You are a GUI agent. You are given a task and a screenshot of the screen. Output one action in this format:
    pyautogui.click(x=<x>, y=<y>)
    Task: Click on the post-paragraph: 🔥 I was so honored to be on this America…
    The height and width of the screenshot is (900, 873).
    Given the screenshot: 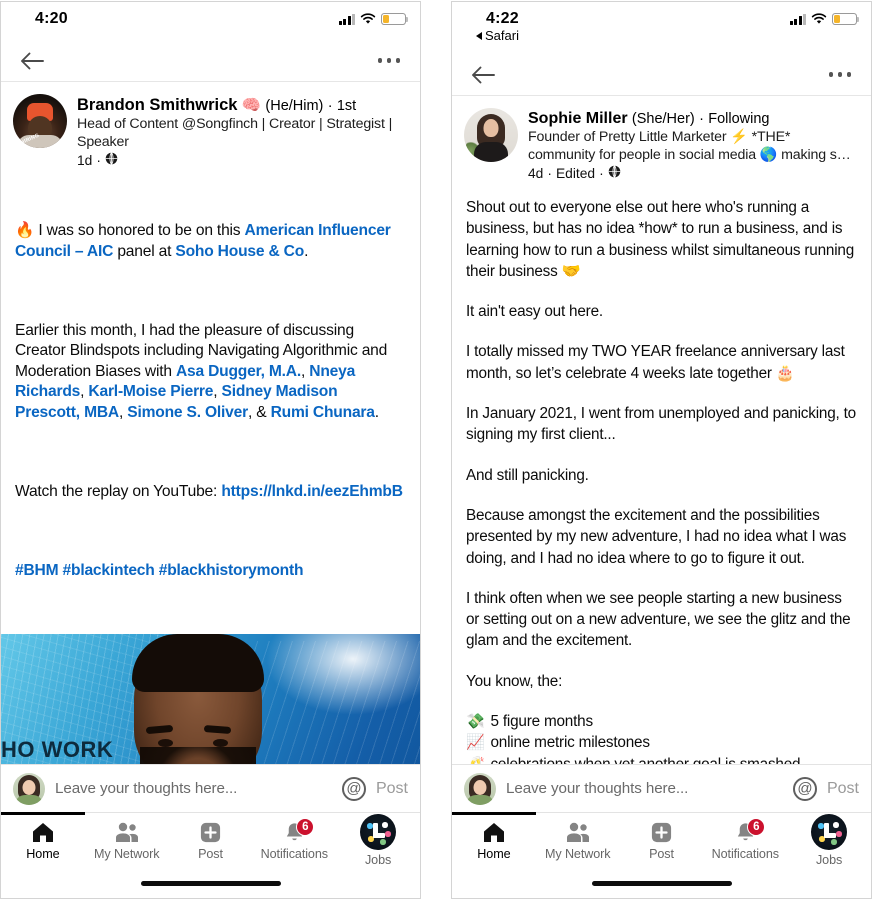 What is the action you would take?
    pyautogui.click(x=210, y=241)
    